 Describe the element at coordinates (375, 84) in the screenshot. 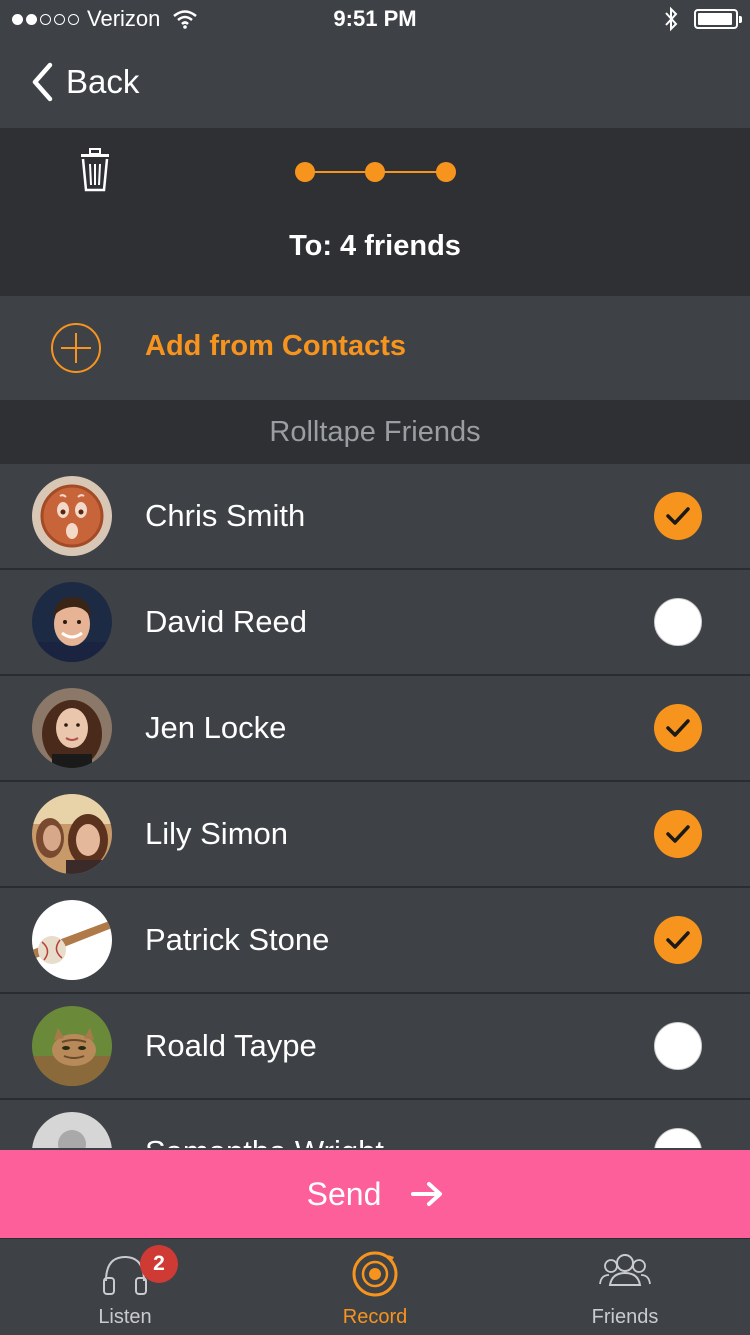

I see `navigation-bar: Back` at that location.